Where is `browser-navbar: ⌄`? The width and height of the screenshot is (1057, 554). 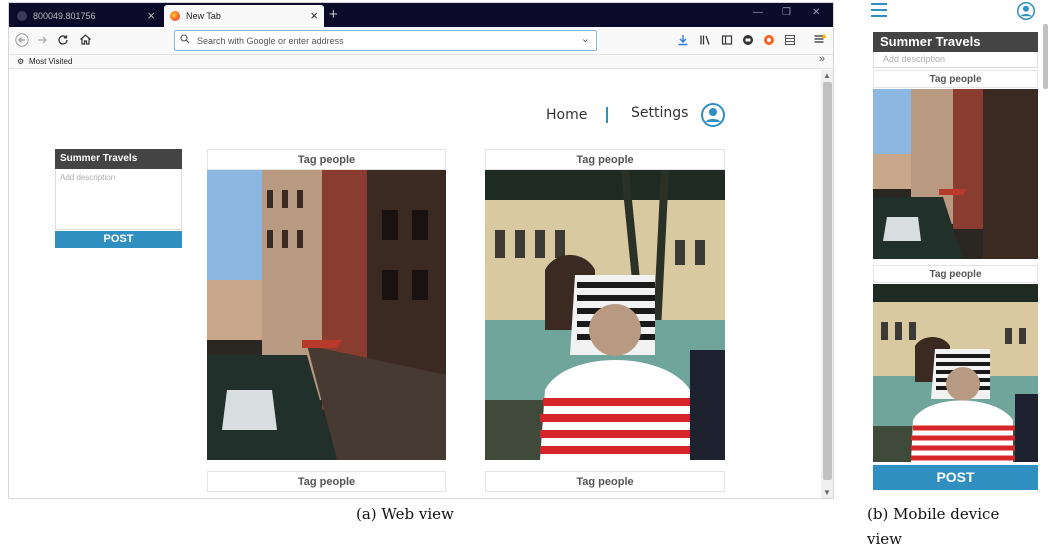
browser-navbar: ⌄ is located at coordinates (421, 41).